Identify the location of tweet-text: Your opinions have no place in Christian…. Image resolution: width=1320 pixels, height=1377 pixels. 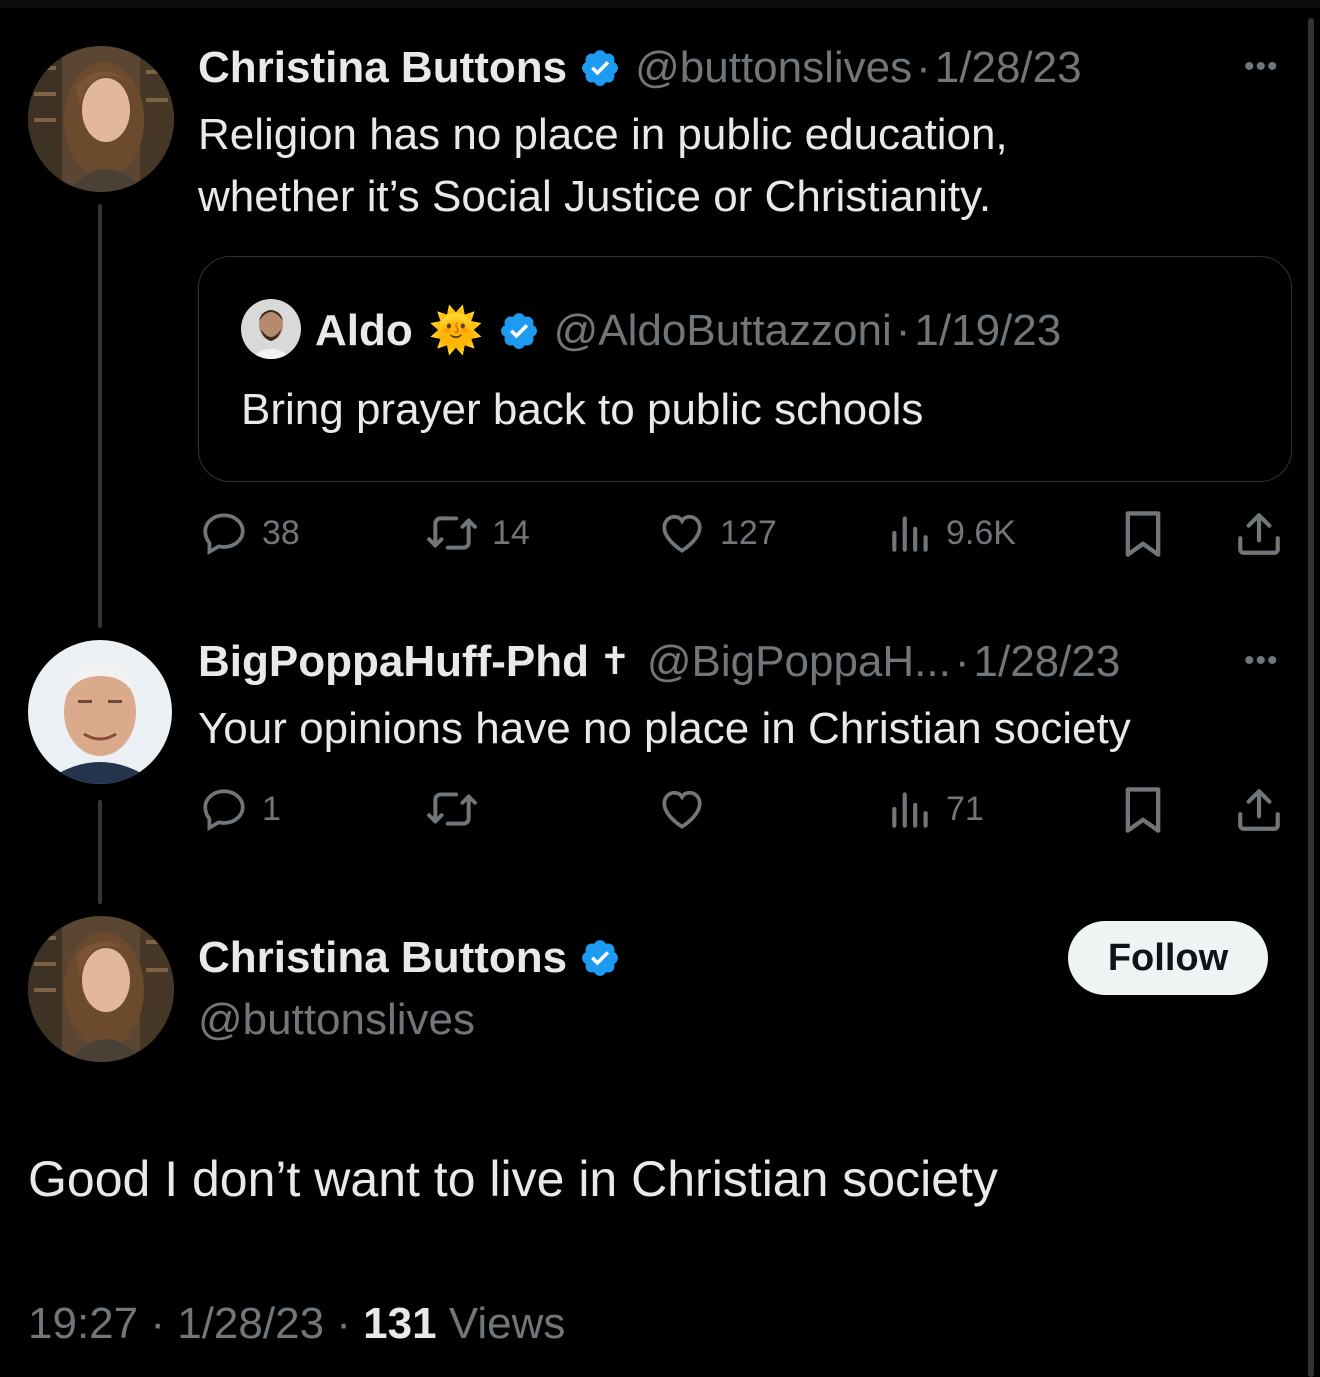
(664, 728).